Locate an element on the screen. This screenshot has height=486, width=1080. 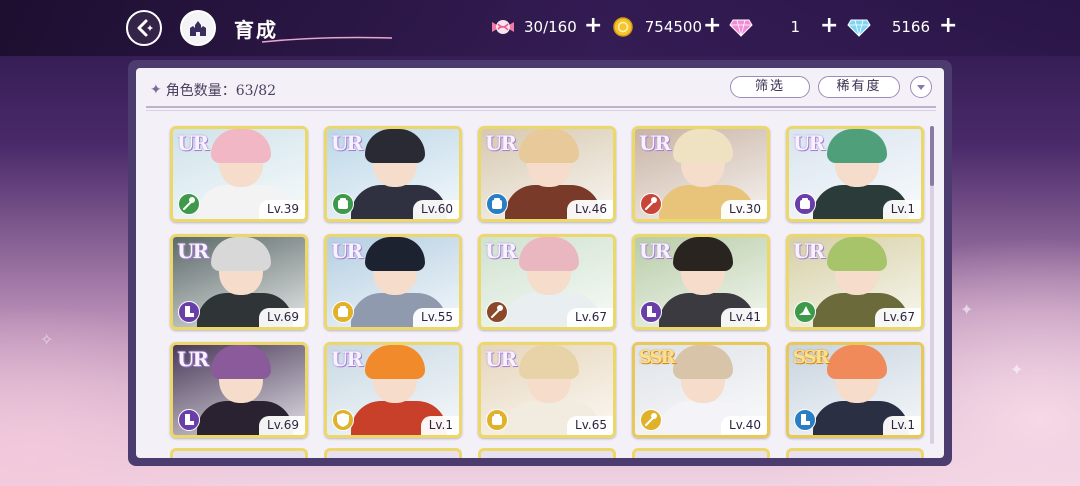
gold-resource: 754500 is located at coordinates (656, 27).